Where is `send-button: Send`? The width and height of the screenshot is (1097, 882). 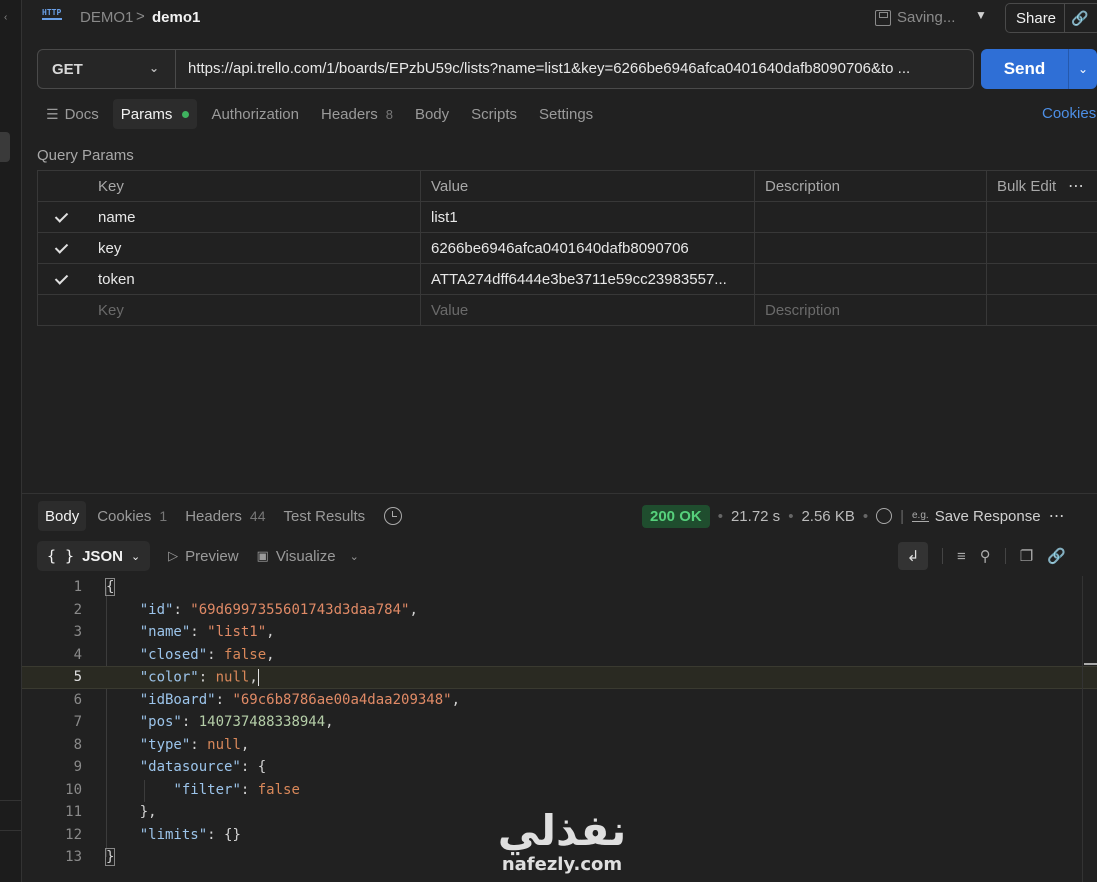
send-button: Send is located at coordinates (1025, 69).